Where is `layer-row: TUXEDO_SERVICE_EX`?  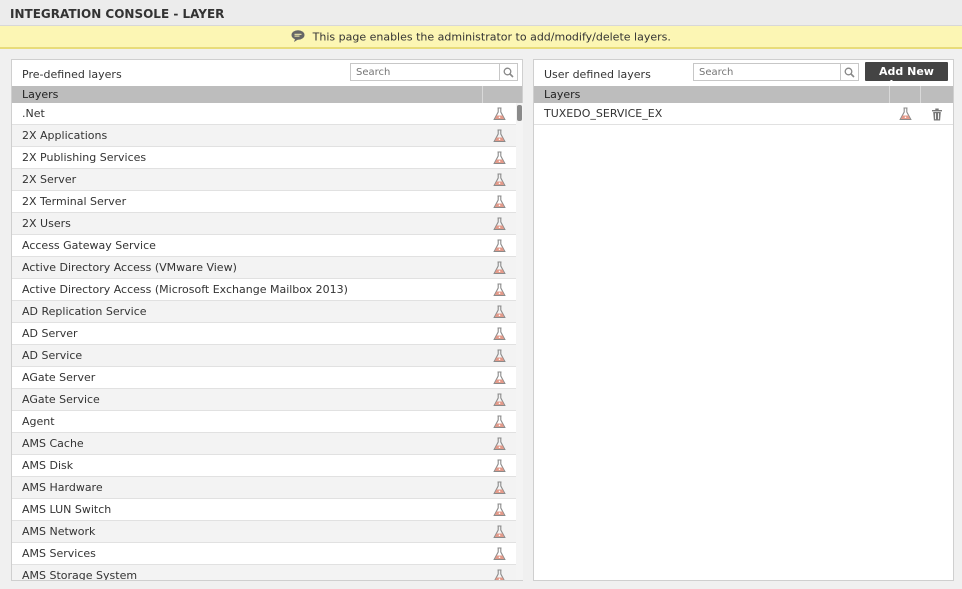
layer-row: TUXEDO_SERVICE_EX is located at coordinates (743, 114).